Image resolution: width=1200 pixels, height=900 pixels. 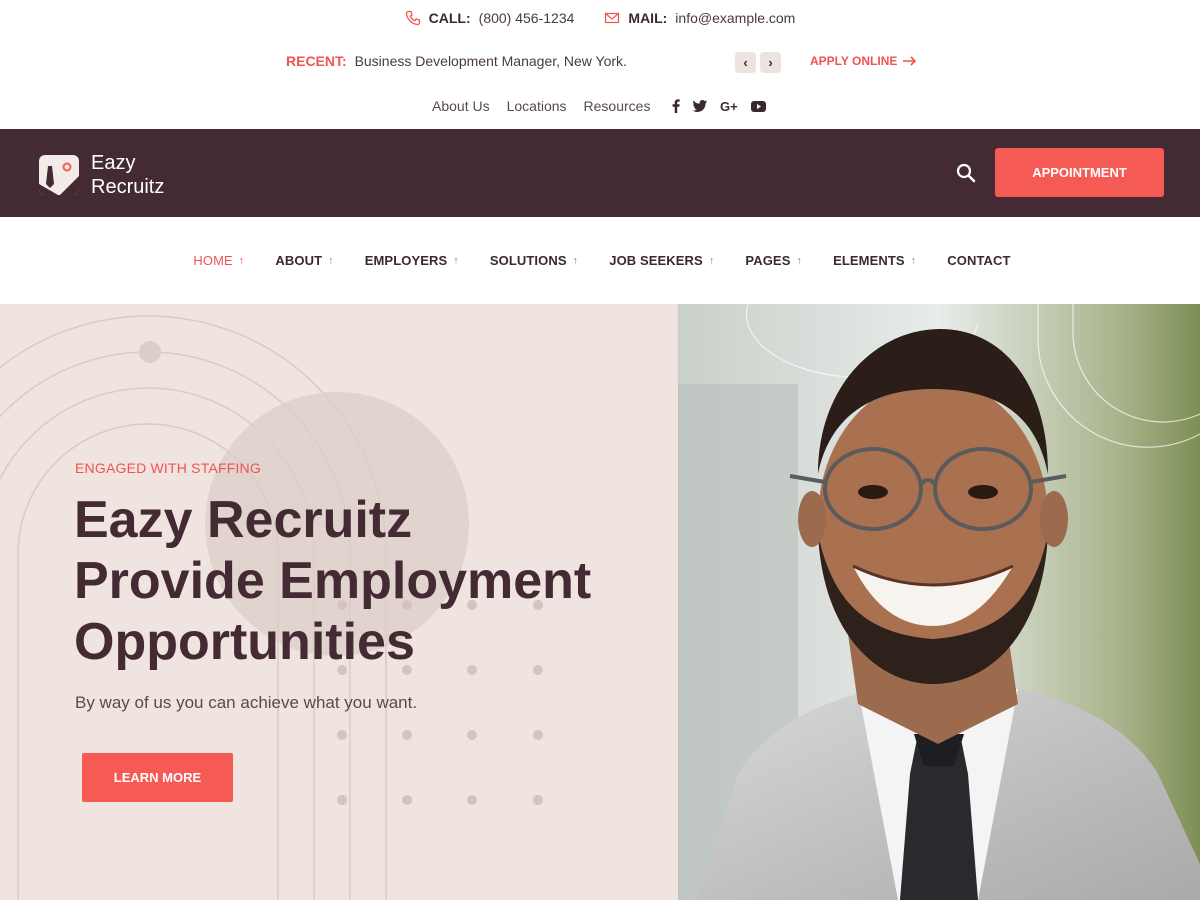 I want to click on recent-text: Business Development Manager, New York., so click(x=491, y=61).